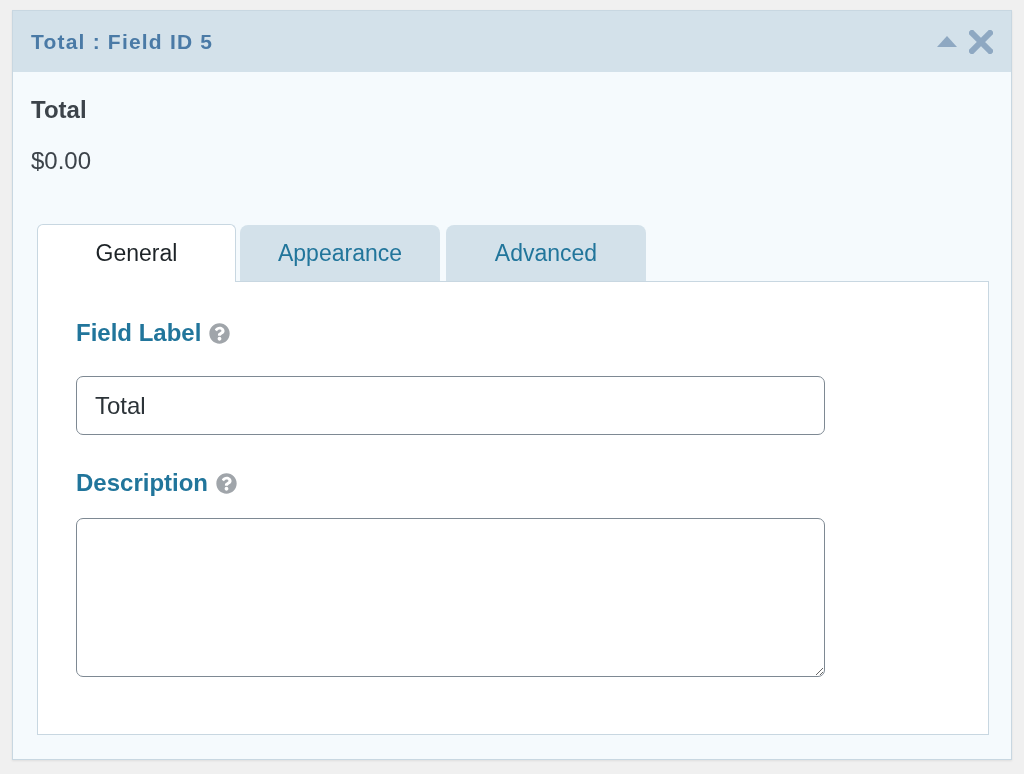  What do you see at coordinates (122, 41) in the screenshot?
I see `panel-title: Total : Field ID 5` at bounding box center [122, 41].